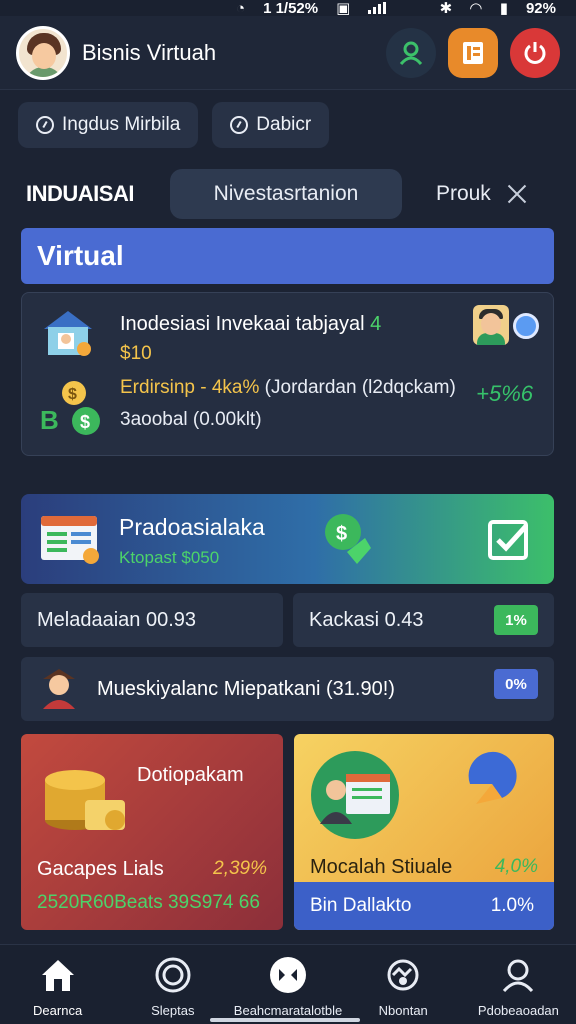  I want to click on tab-bar: INDUAISAI Nivestasrtanion Prouk, so click(288, 194).